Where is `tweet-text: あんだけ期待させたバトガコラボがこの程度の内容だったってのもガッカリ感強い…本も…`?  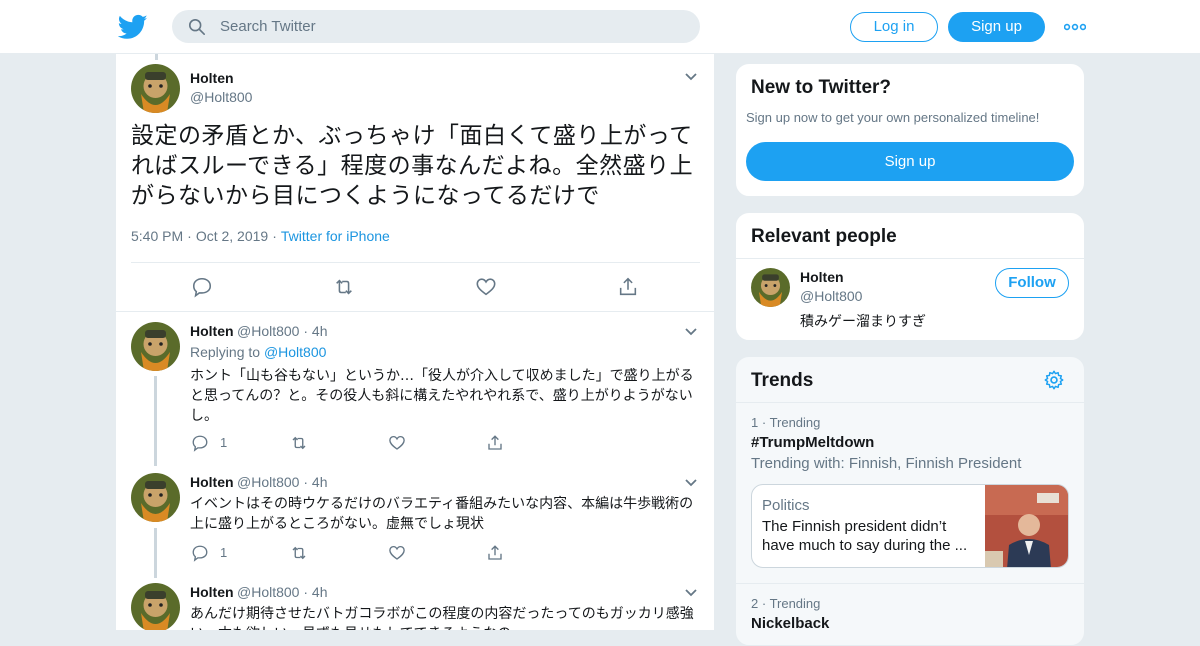 tweet-text: あんだけ期待させたバトガコラボがこの程度の内容だったってのもガッカリ感強い…本も… is located at coordinates (442, 618).